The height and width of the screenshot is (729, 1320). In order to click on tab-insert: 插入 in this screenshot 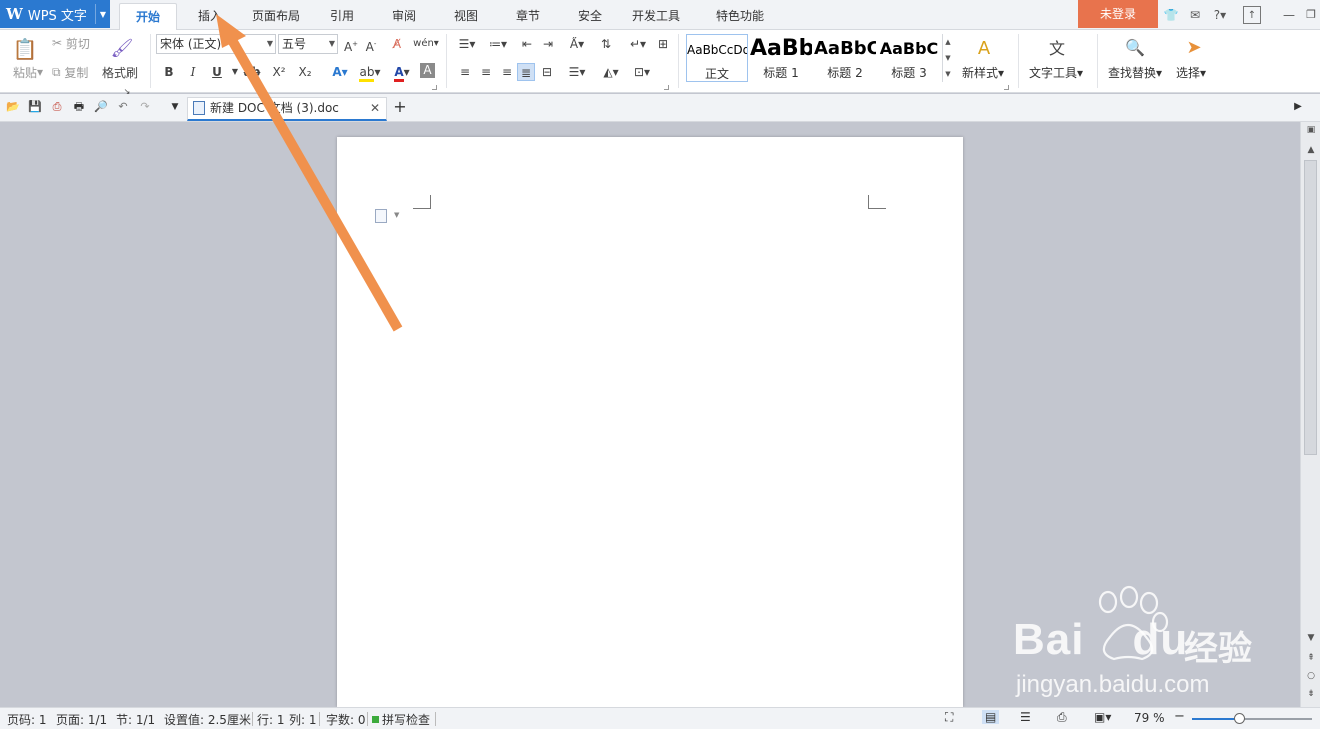, I will do `click(210, 16)`.